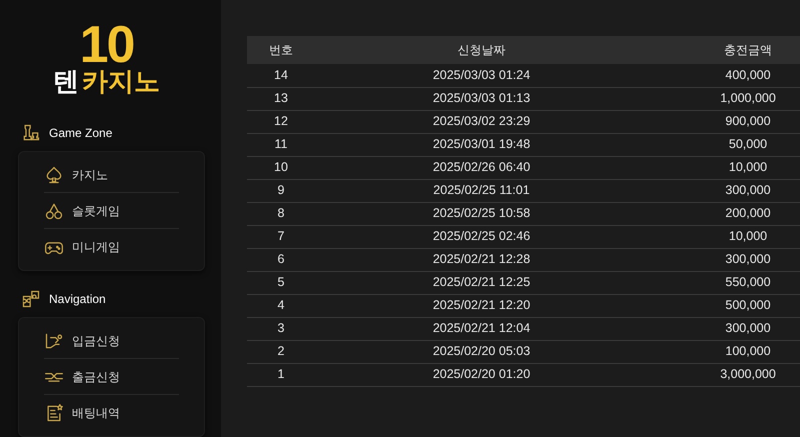  What do you see at coordinates (281, 75) in the screenshot?
I see `table-cell: 14` at bounding box center [281, 75].